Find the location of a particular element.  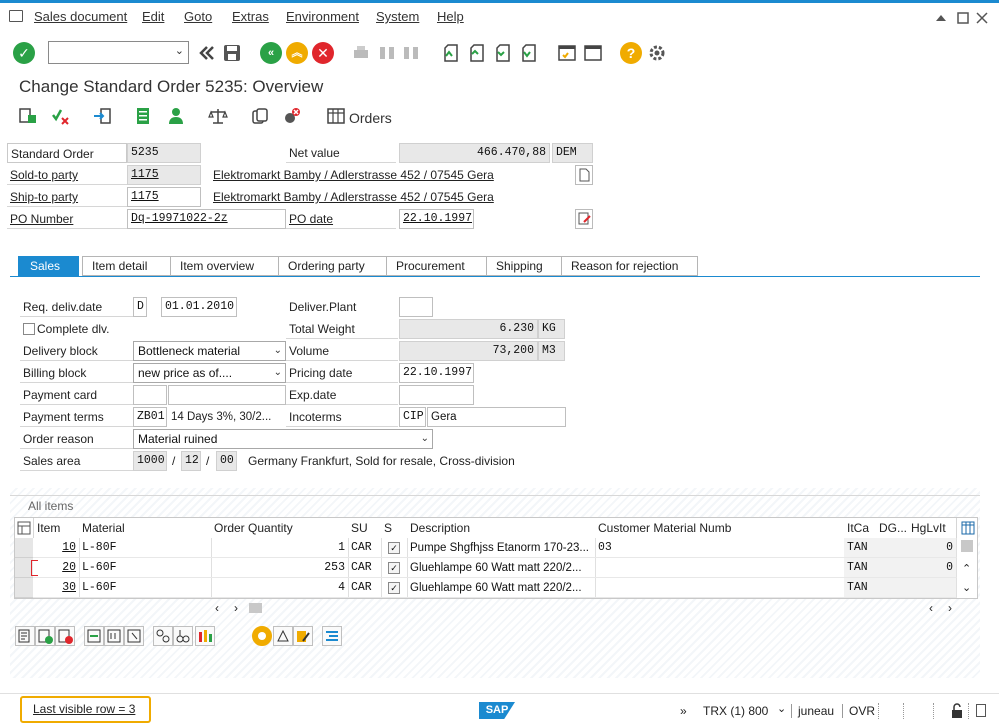

orders-button-label: Orders is located at coordinates (370, 118).